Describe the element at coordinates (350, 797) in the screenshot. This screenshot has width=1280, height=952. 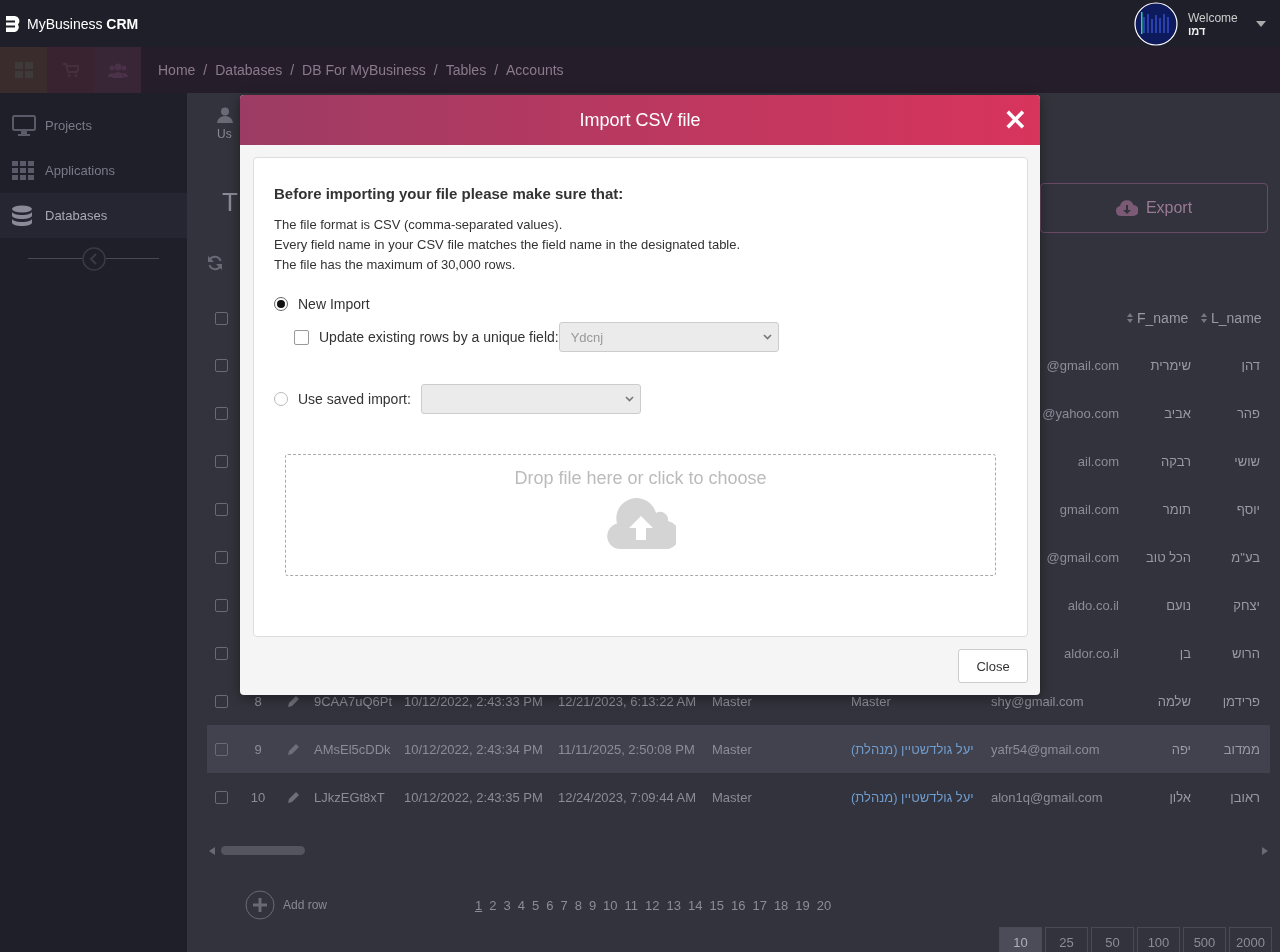
I see `table-cell-text: LJkzEGt8xT` at that location.